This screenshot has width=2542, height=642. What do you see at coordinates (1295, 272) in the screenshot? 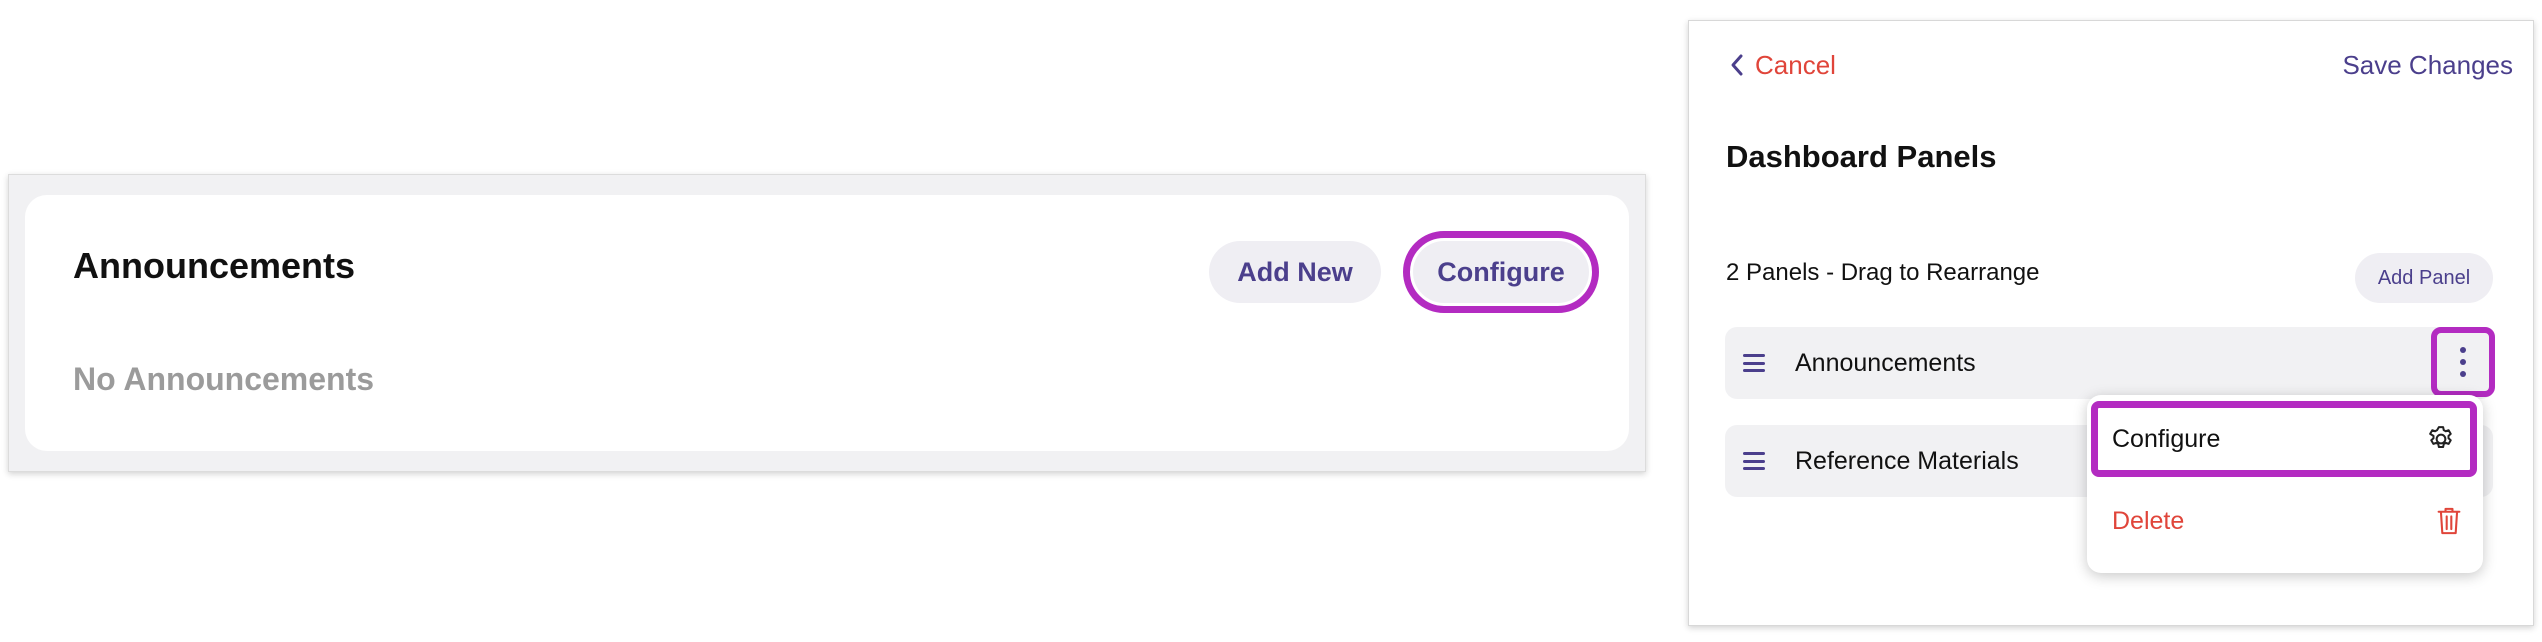
I see `add-new-button: Add New` at bounding box center [1295, 272].